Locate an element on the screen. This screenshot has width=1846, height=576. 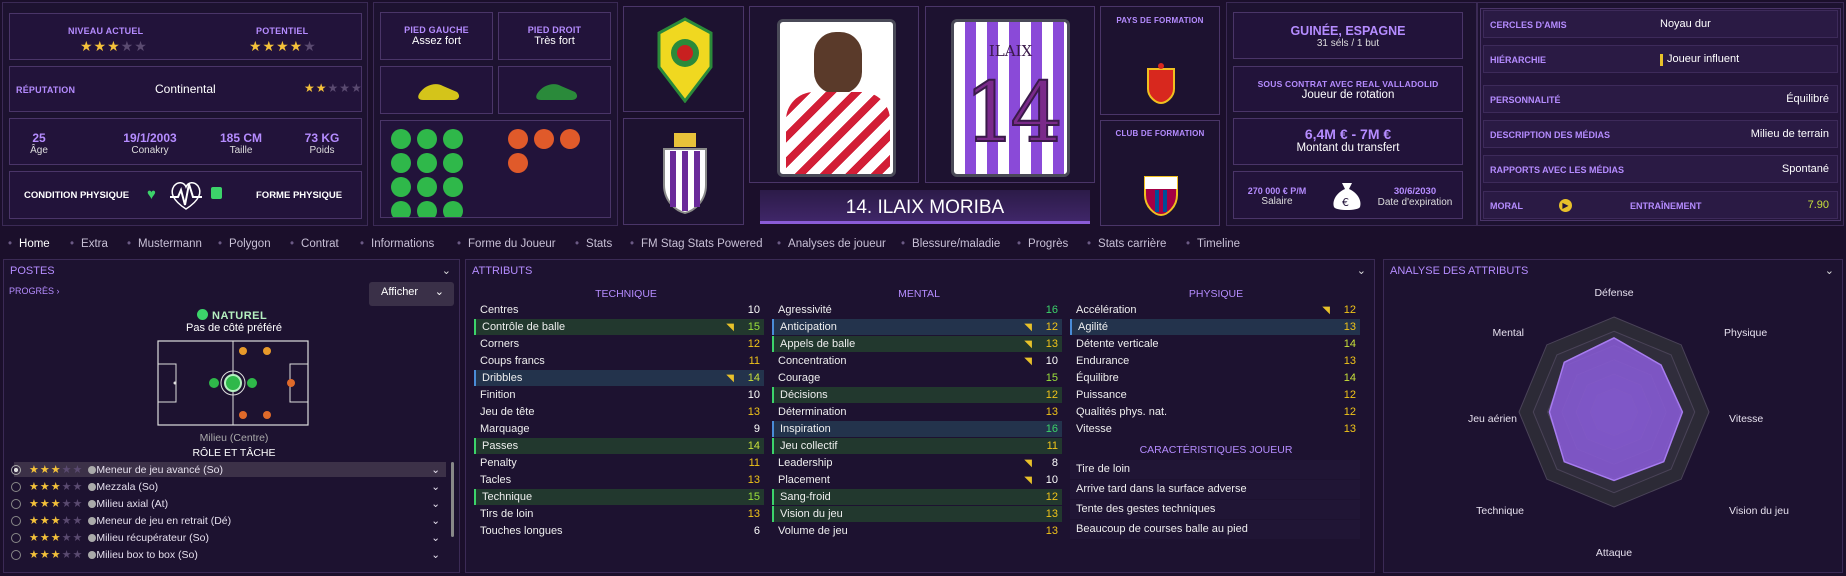
attribute-row: Coups francs 11 is located at coordinates (619, 361).